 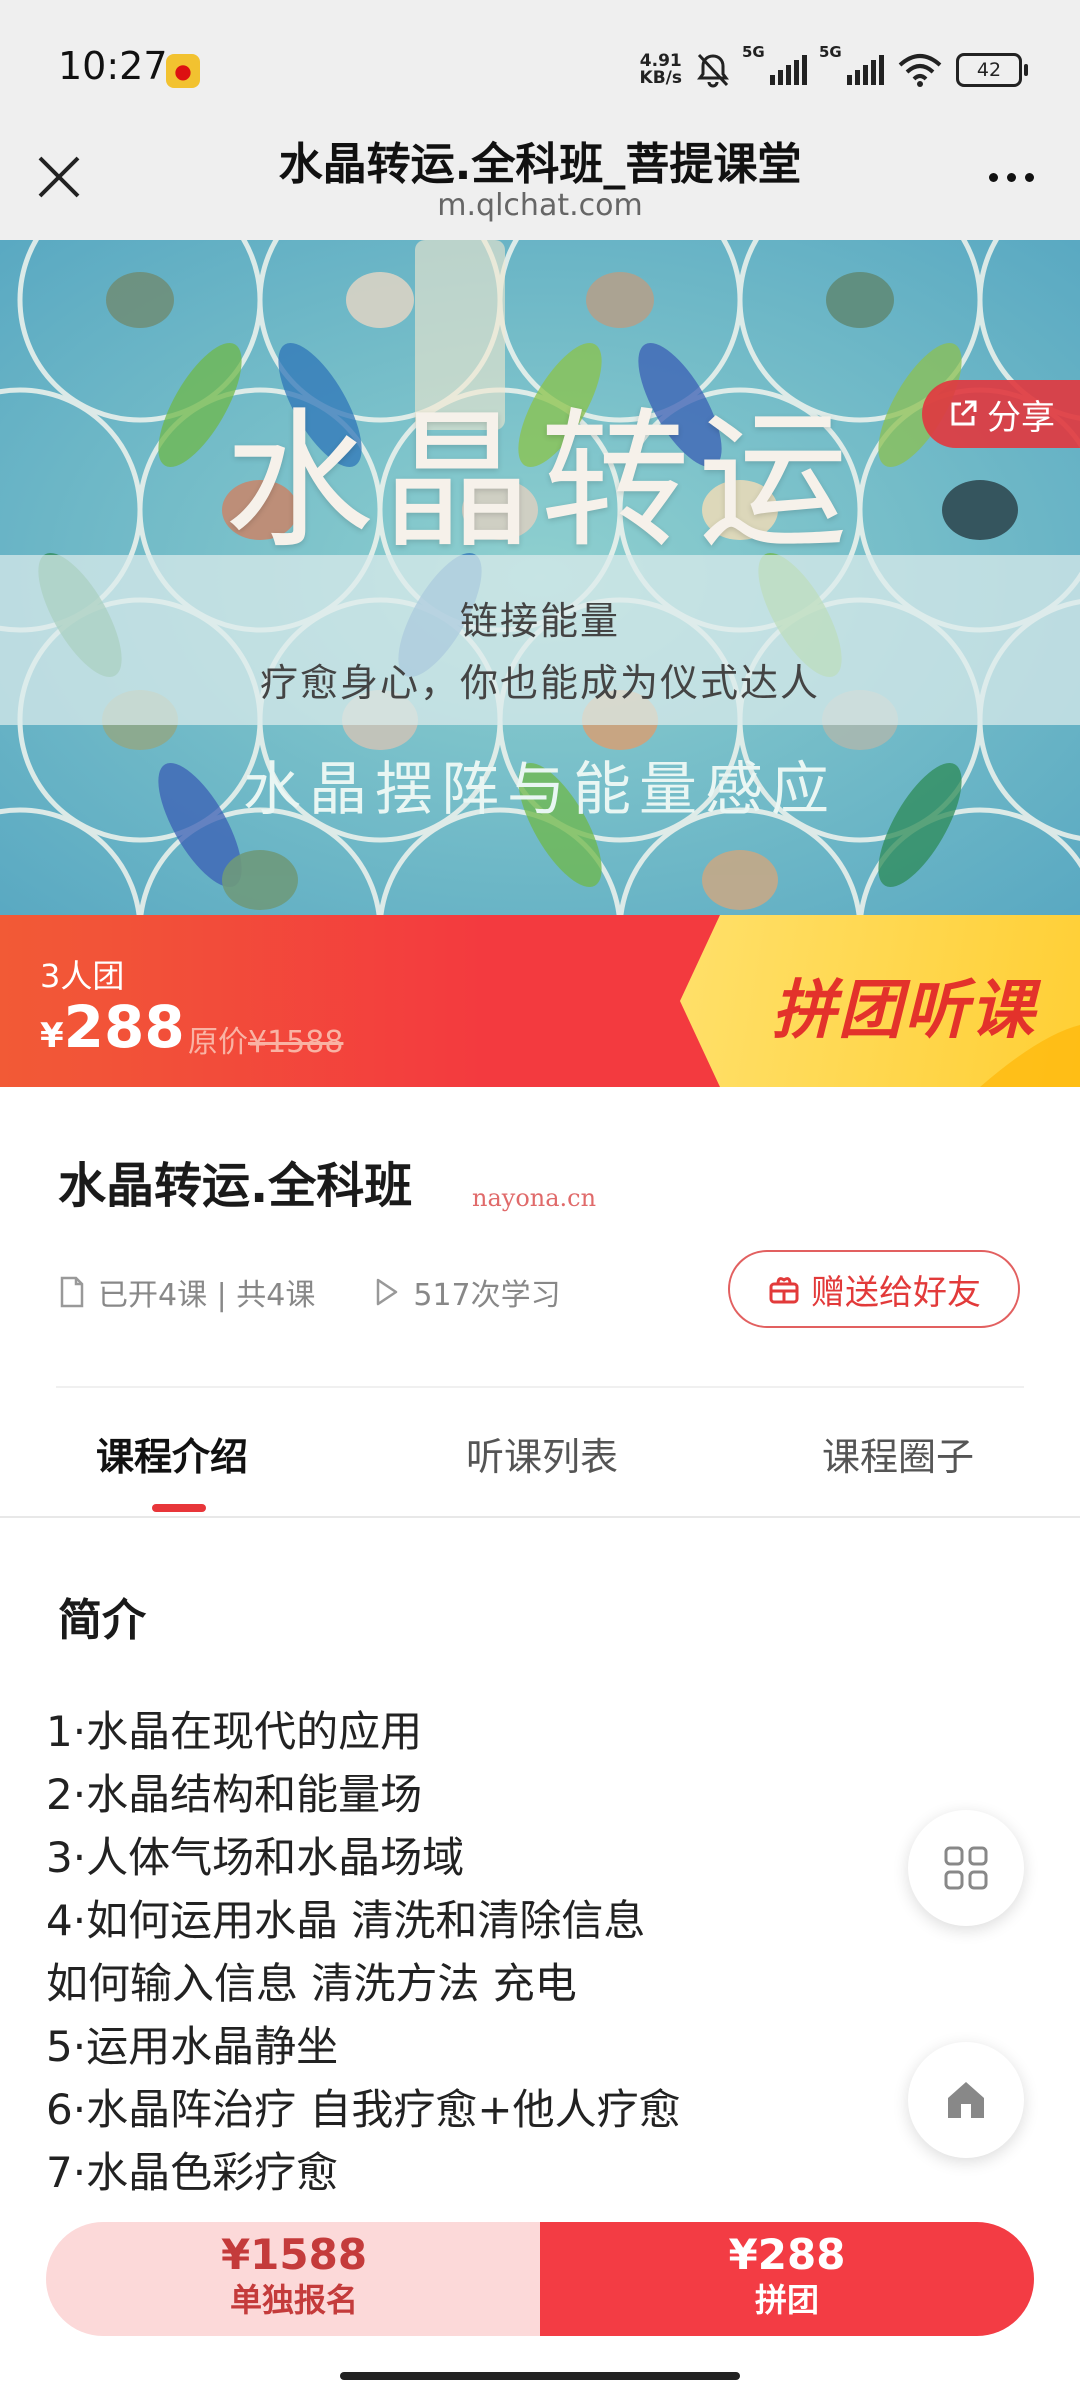 What do you see at coordinates (539, 683) in the screenshot?
I see `banner-line2: 疗愈身心，你也能成为仪式达人` at bounding box center [539, 683].